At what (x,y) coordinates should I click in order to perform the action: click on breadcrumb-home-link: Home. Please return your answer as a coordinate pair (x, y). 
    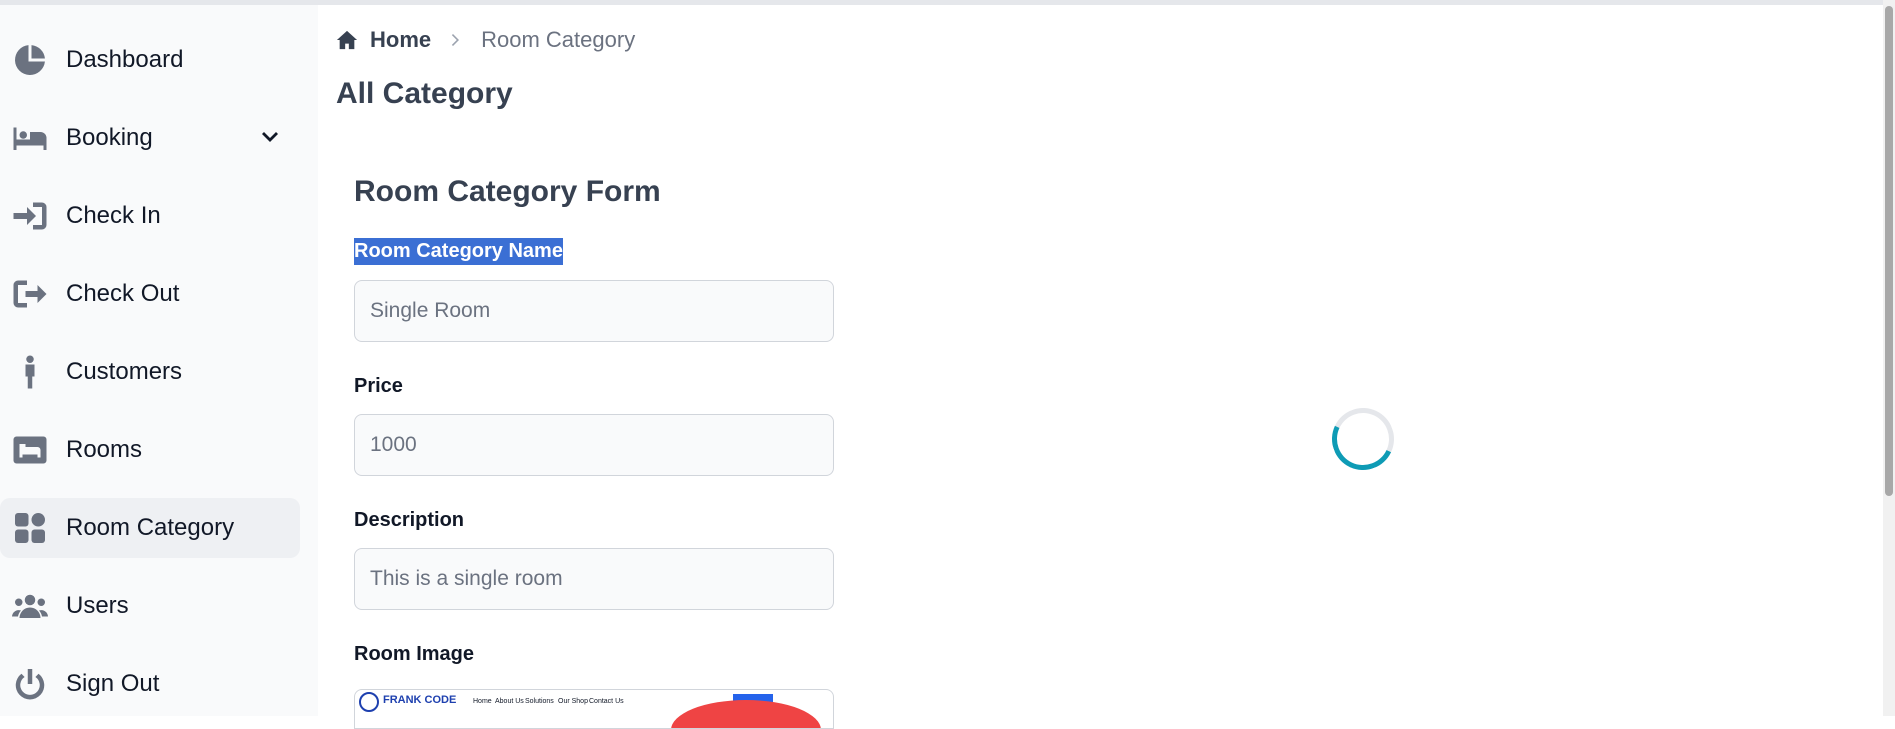
    Looking at the image, I should click on (400, 40).